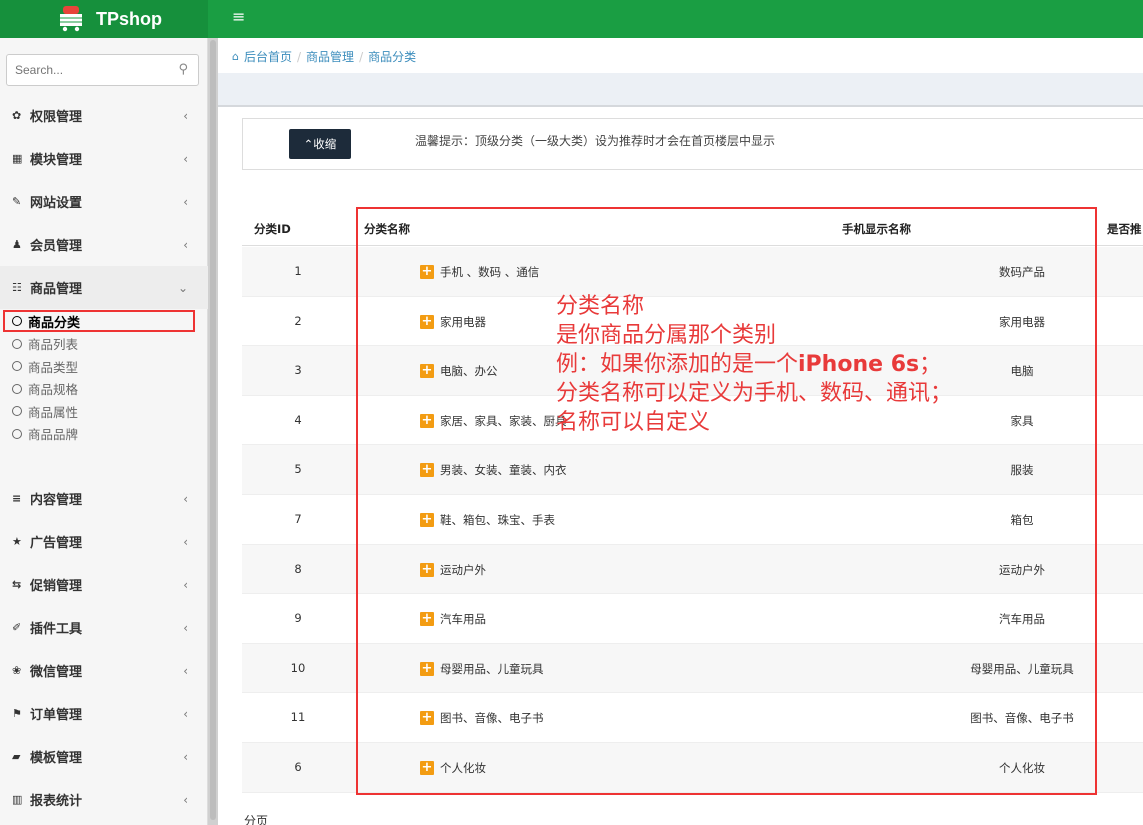  Describe the element at coordinates (104, 201) in the screenshot. I see `sidebar-item: ✎ 网站设置 ‹` at that location.